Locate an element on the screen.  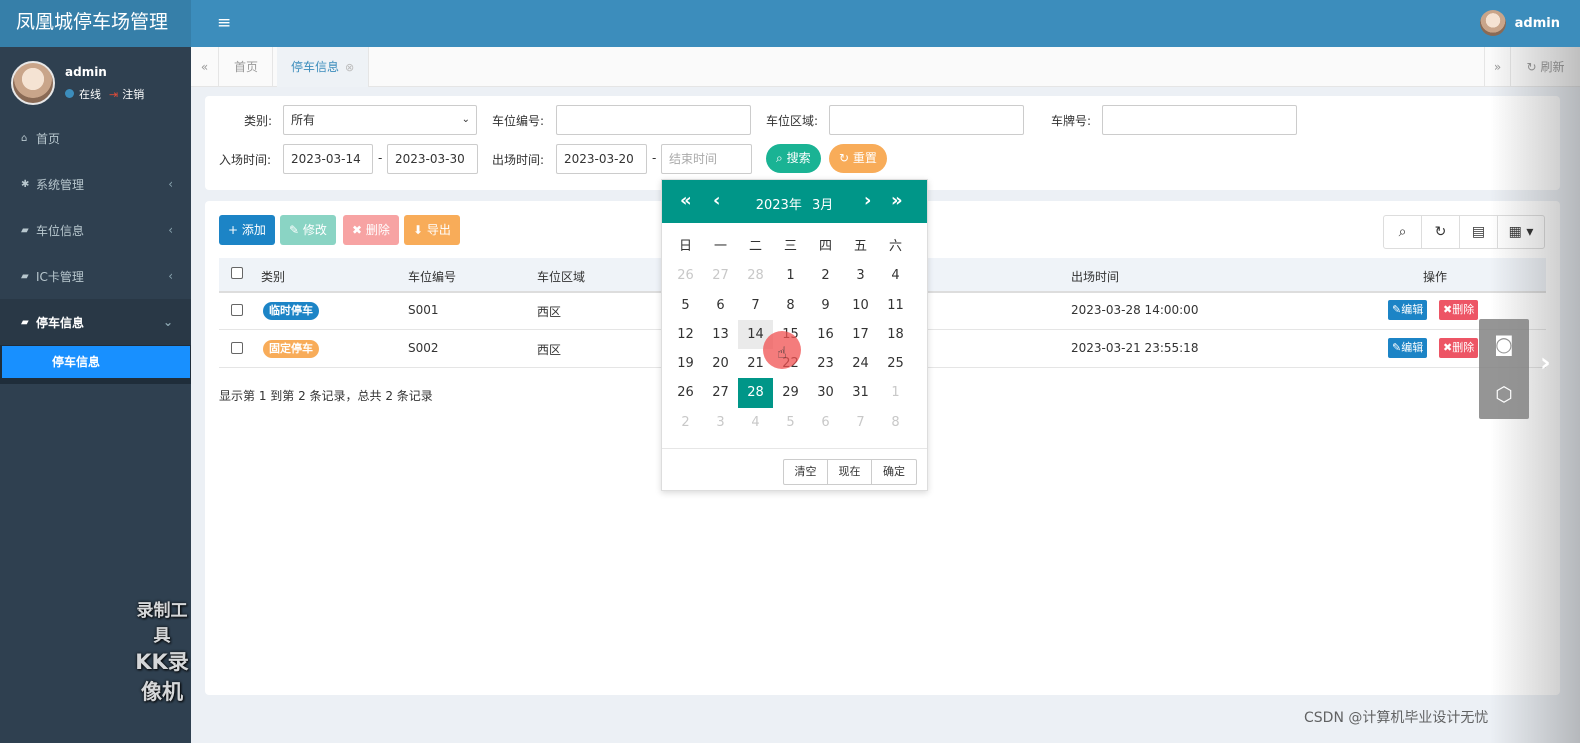
area-input is located at coordinates (926, 120).